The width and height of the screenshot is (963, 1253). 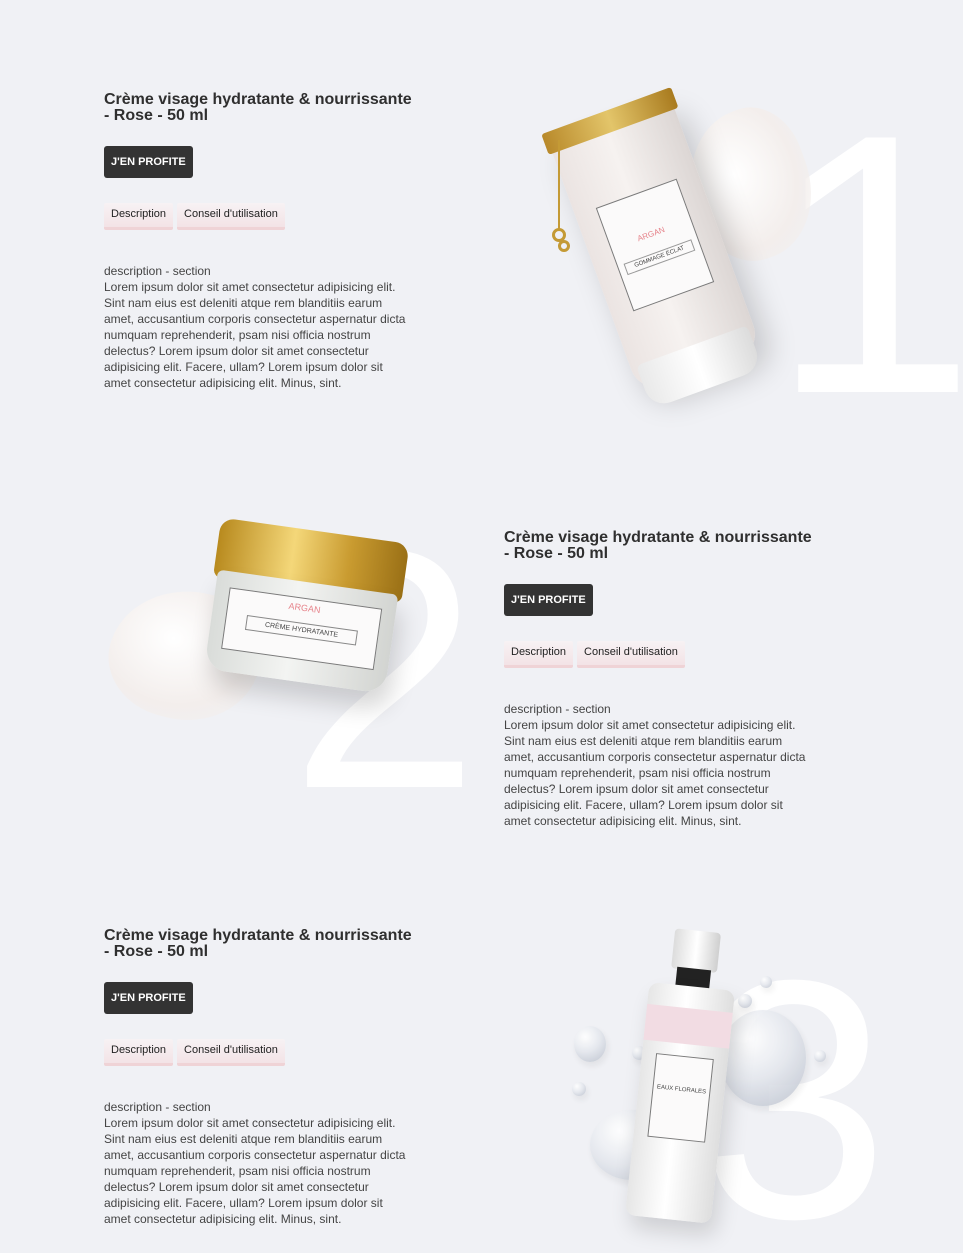 I want to click on jar: ARGAN CRÈME HYDRATANTE, so click(x=305, y=605).